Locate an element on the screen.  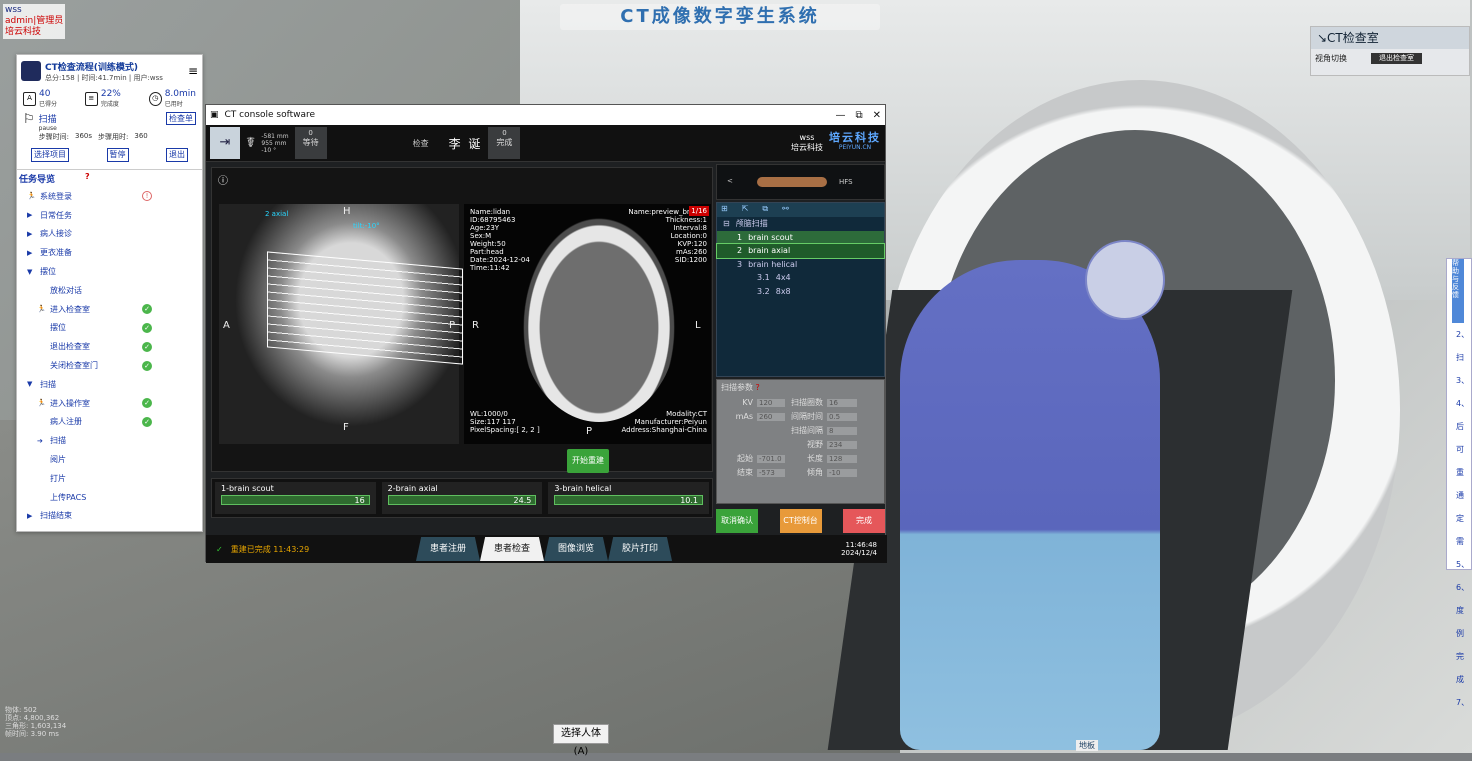
info-line: SID:1200 is located at coordinates (690, 260).